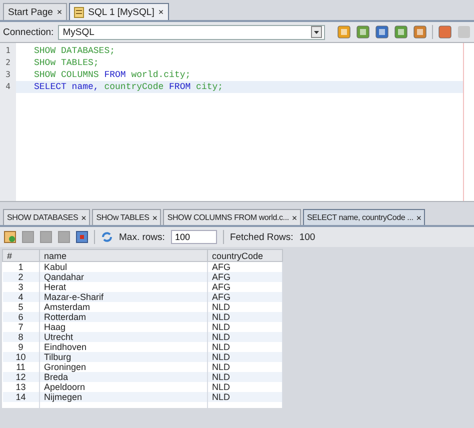  I want to click on fetched-rows-count: 100, so click(307, 237).